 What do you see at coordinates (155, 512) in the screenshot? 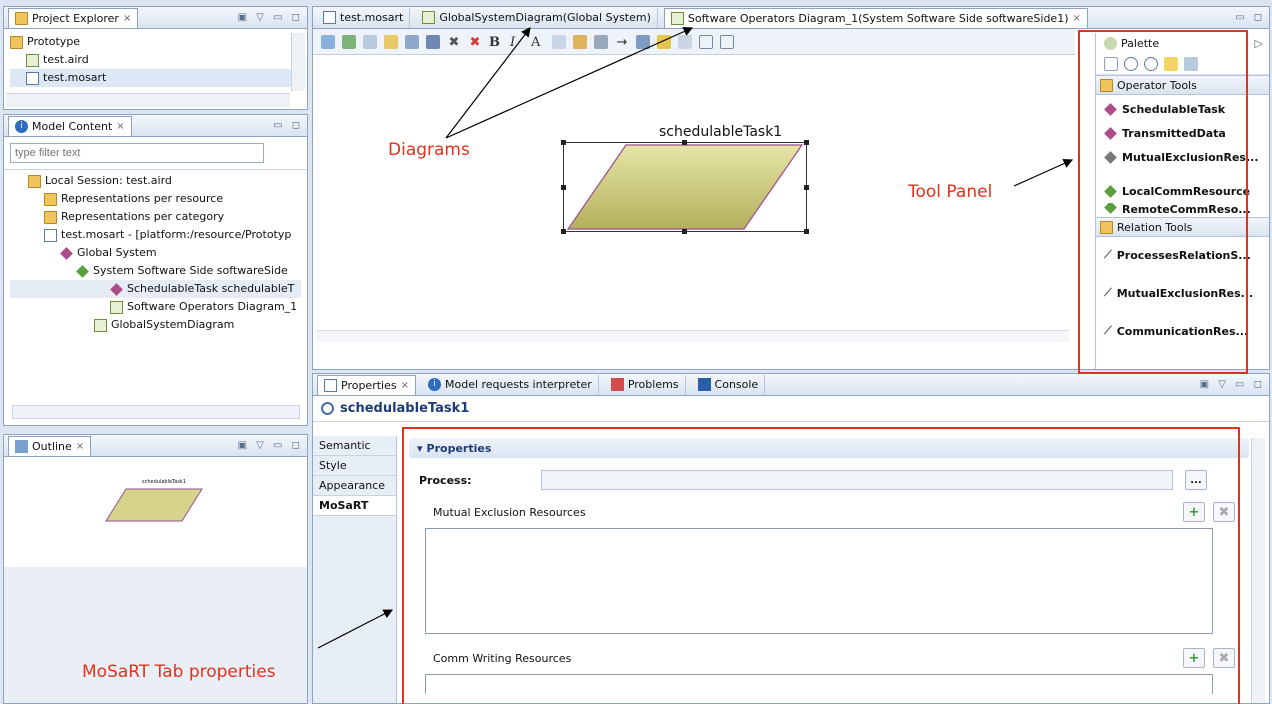
I see `outline-thumbnail: schedulableTask1` at bounding box center [155, 512].